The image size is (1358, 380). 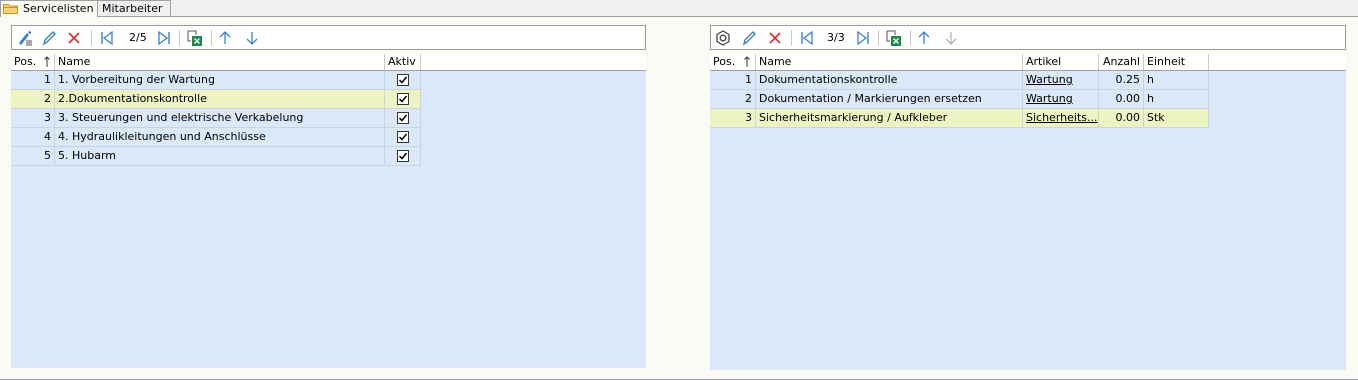 I want to click on cell-name: 4. Hydraulikleitungen und Anschlüsse, so click(x=220, y=137).